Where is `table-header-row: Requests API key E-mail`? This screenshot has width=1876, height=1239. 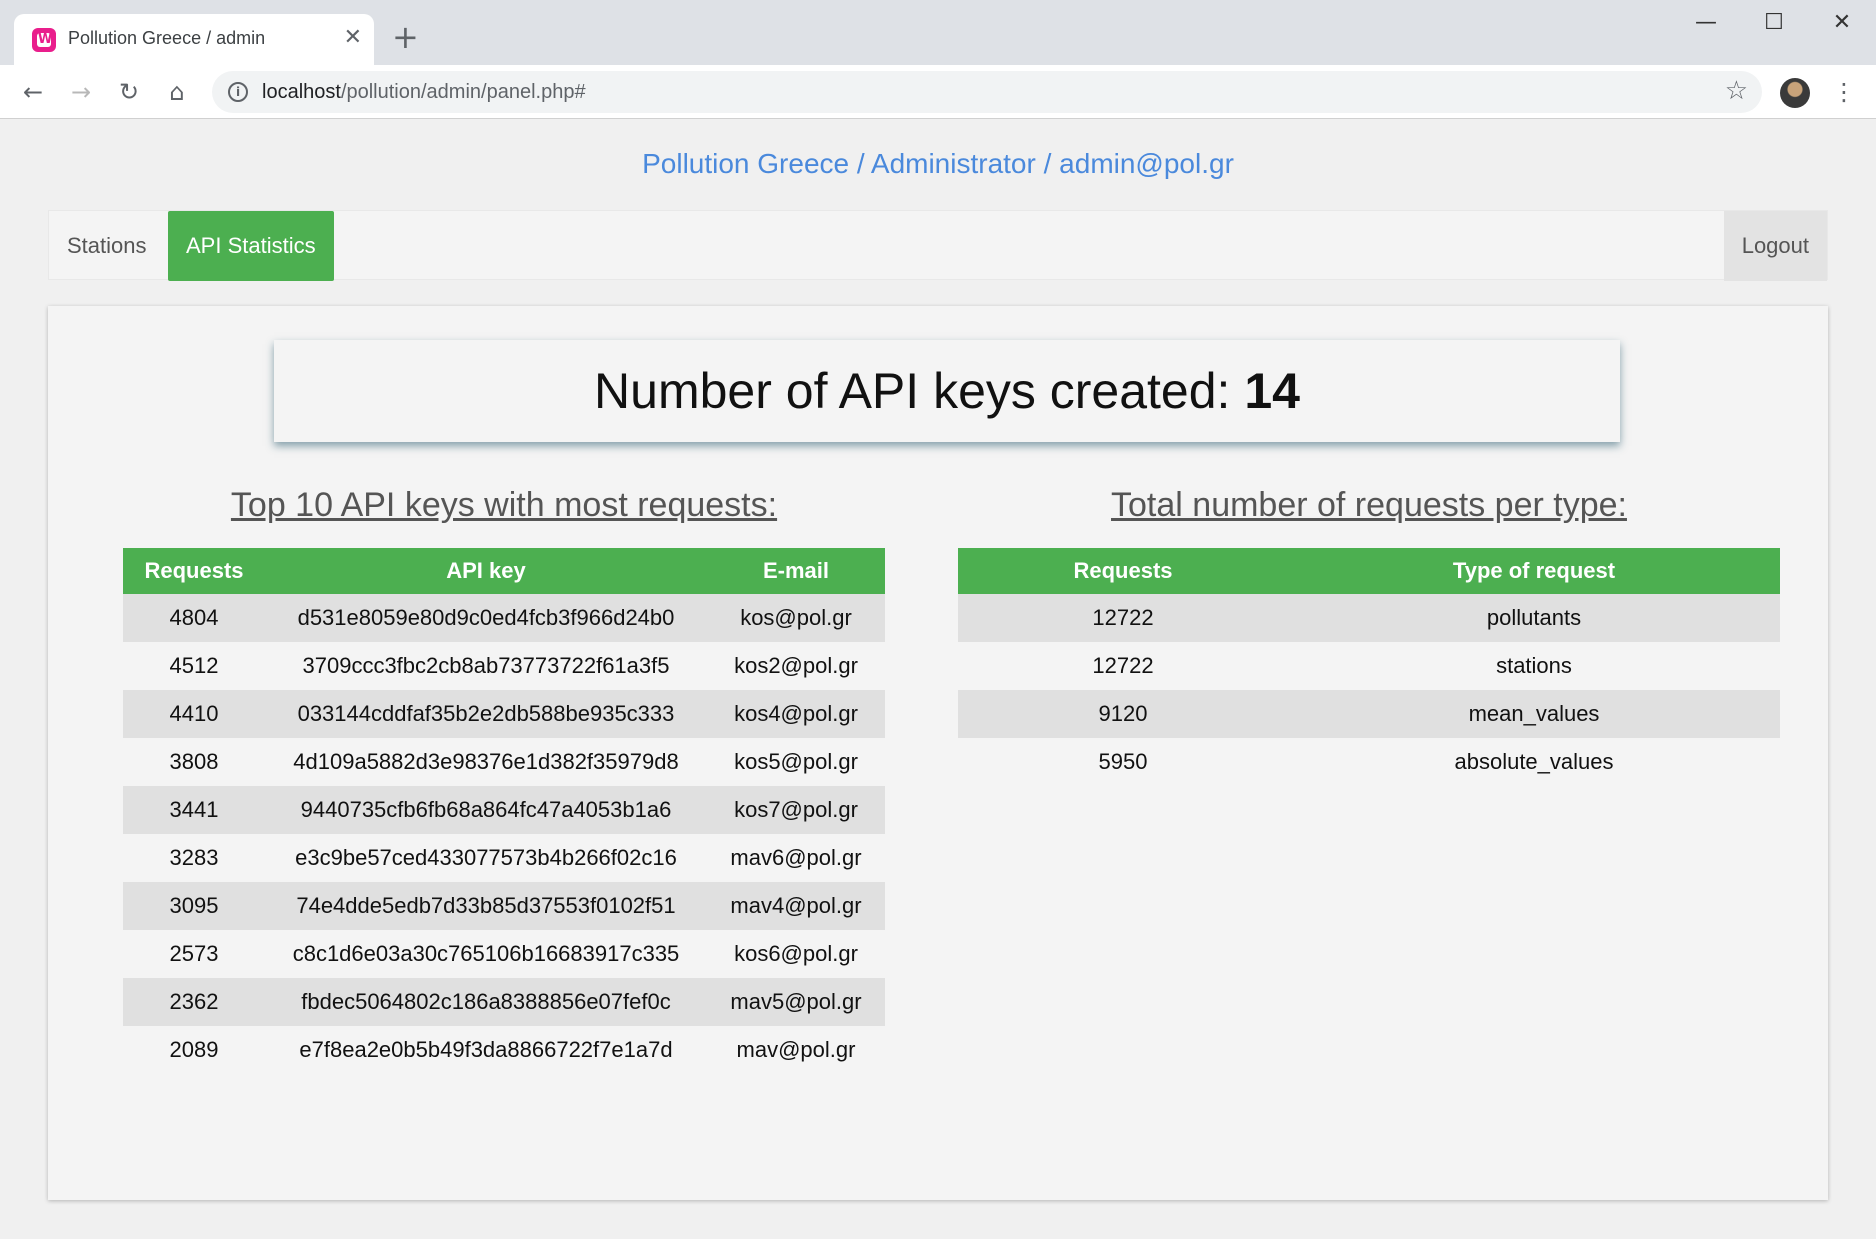 table-header-row: Requests API key E-mail is located at coordinates (504, 571).